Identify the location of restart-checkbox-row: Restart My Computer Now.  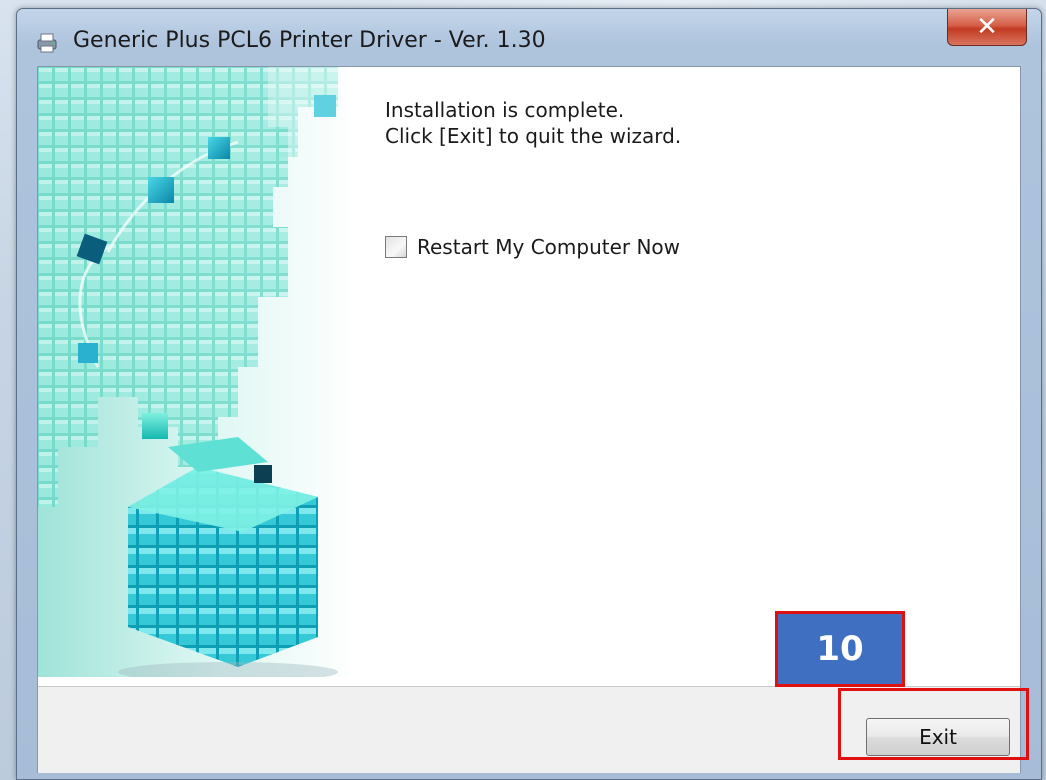
(532, 247).